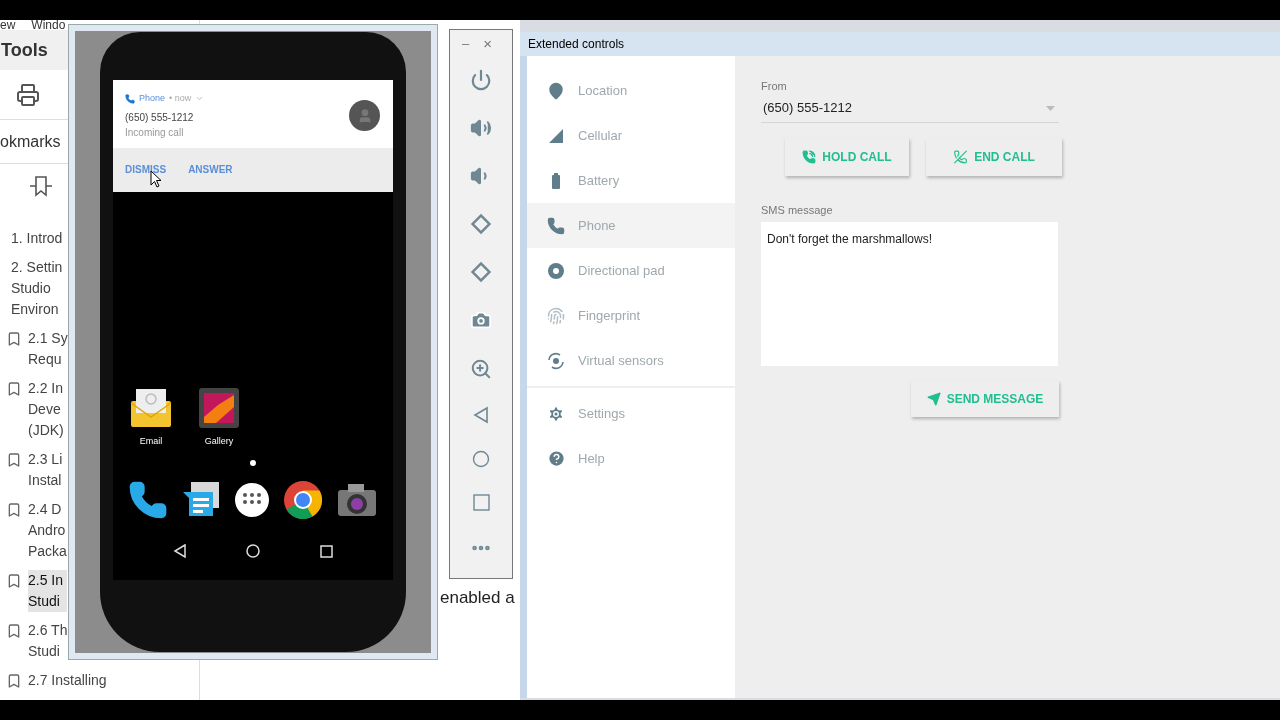 This screenshot has width=1280, height=720. I want to click on menu-item: ew, so click(8, 25).